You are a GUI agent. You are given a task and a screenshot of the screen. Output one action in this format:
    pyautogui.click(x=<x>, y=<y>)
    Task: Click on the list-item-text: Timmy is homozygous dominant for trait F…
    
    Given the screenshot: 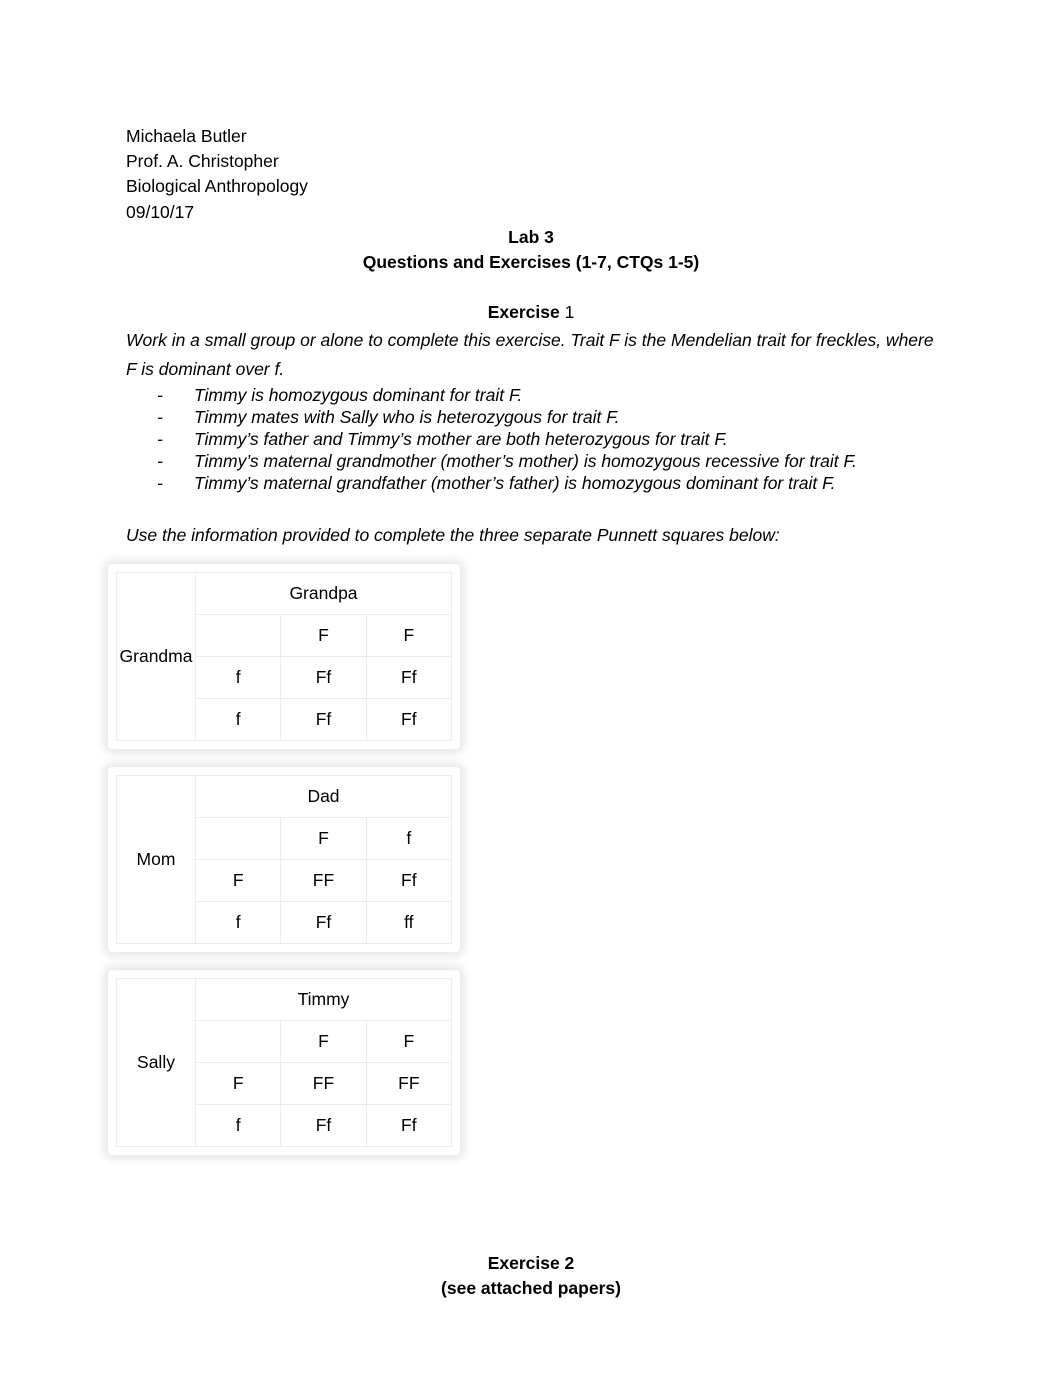 What is the action you would take?
    pyautogui.click(x=358, y=394)
    